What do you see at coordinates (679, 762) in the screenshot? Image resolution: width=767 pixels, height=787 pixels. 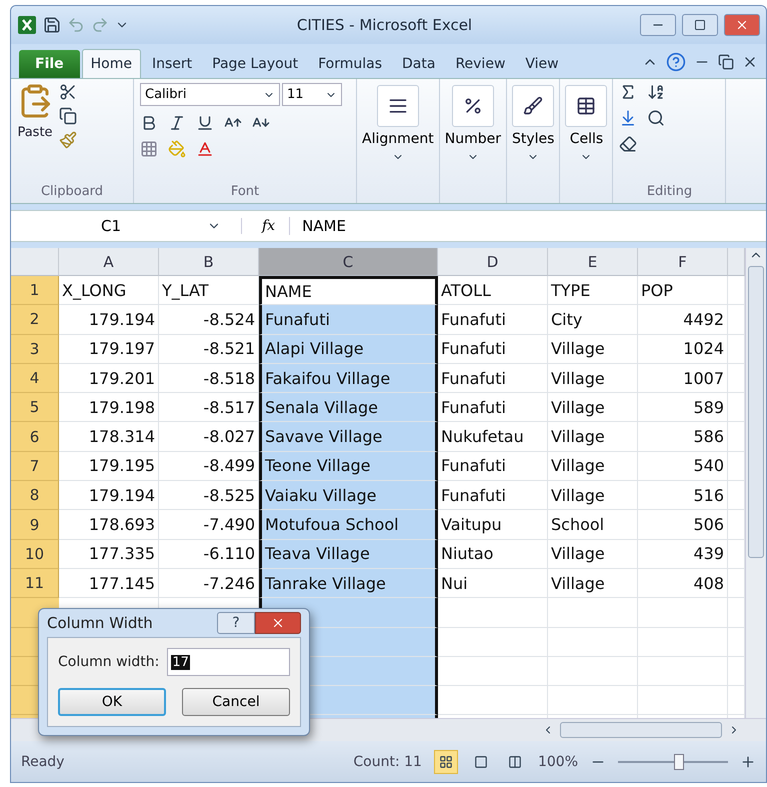 I see `slider-thumb` at bounding box center [679, 762].